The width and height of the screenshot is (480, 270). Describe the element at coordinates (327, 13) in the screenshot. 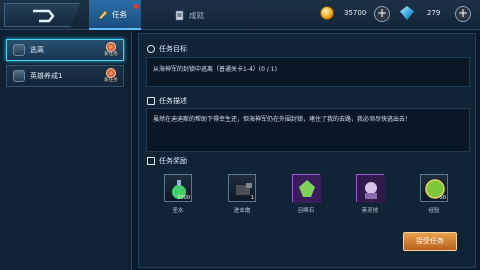

I see `gold-coin-icon` at that location.